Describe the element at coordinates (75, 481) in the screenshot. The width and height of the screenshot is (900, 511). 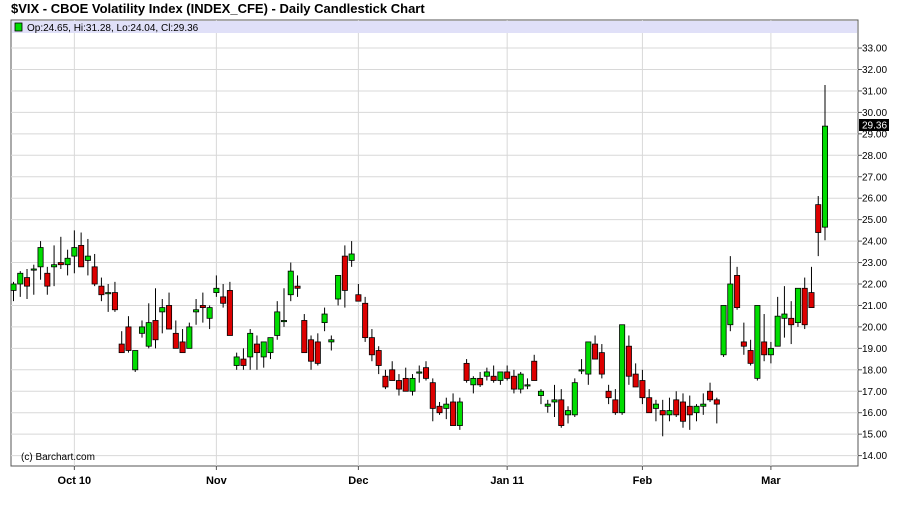
I see `x-tick-label: Oct 10` at that location.